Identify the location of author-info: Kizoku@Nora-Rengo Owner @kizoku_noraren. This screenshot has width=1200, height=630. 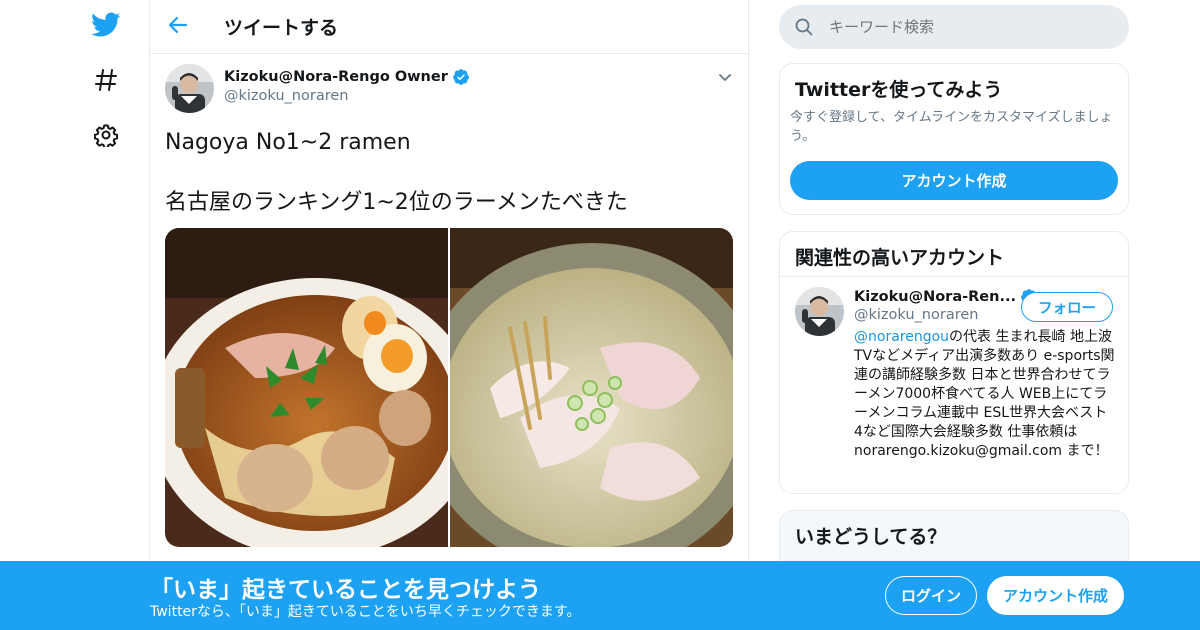
(347, 86).